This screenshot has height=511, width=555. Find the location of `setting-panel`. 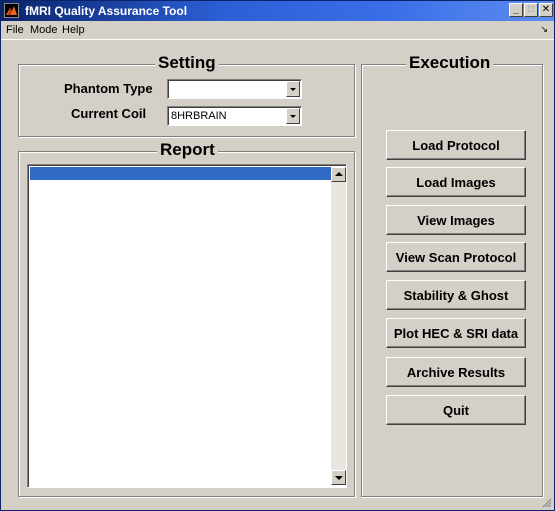

setting-panel is located at coordinates (186, 100).